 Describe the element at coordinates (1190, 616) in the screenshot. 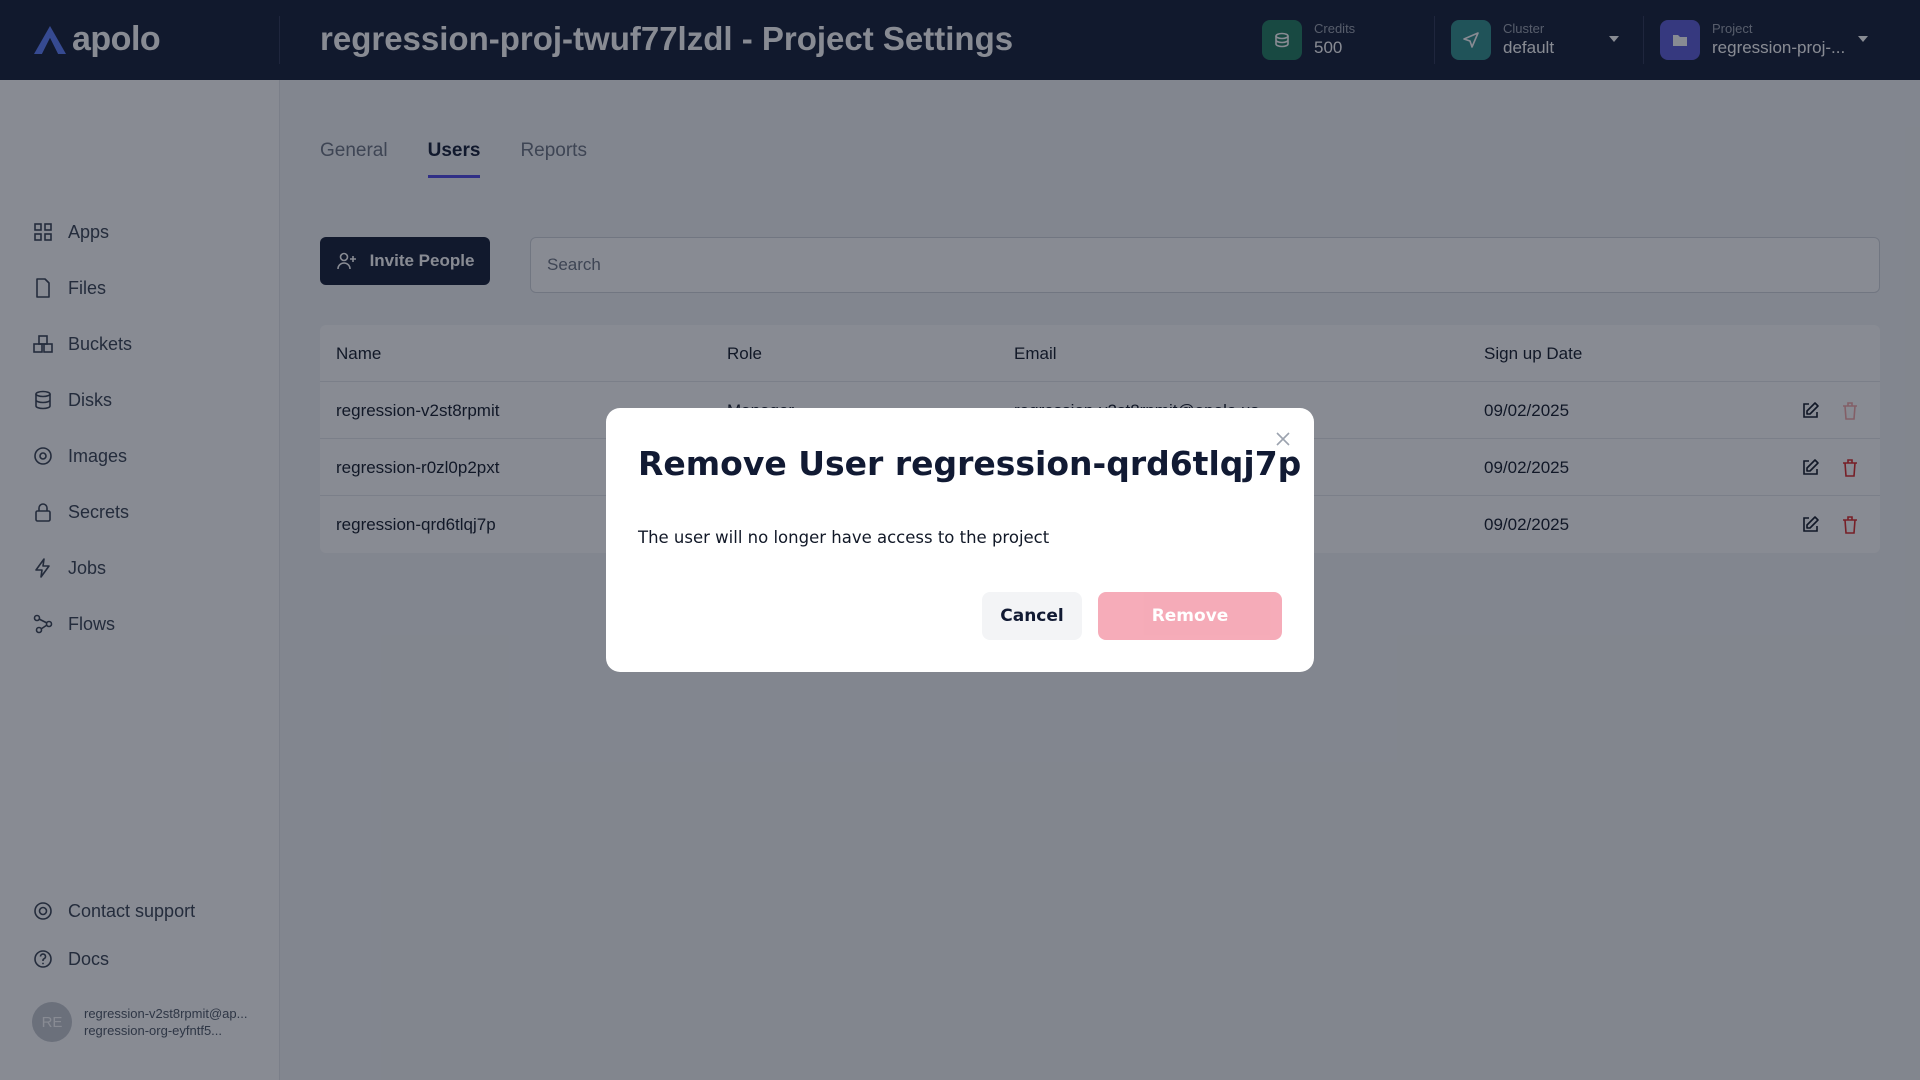

I see `remove-button: Remove` at that location.